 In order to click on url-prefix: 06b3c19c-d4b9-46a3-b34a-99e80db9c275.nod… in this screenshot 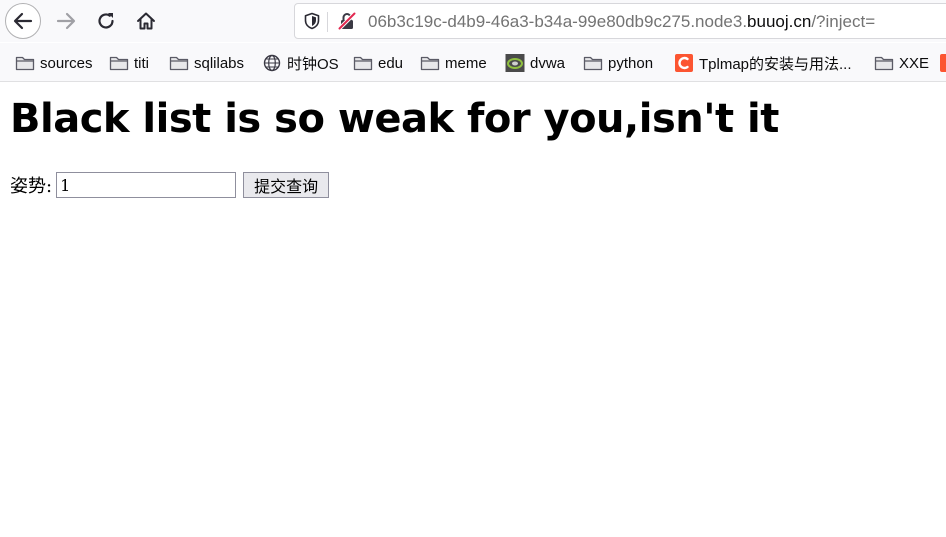, I will do `click(558, 21)`.